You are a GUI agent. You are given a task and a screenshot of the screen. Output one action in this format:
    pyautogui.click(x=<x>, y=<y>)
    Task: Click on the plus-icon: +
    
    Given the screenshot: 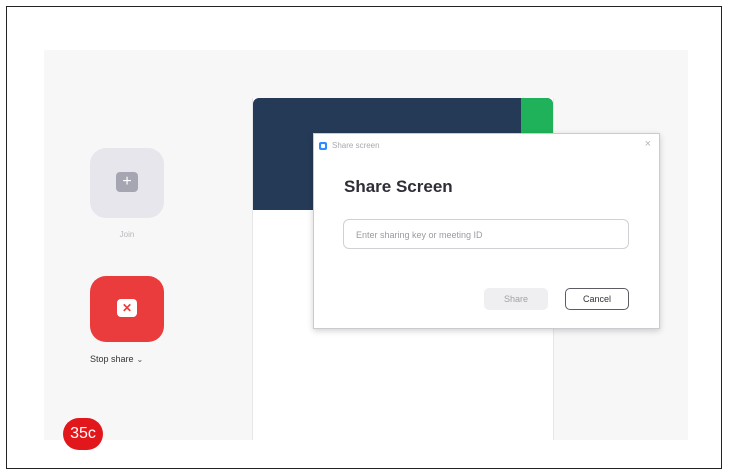 What is the action you would take?
    pyautogui.click(x=127, y=182)
    